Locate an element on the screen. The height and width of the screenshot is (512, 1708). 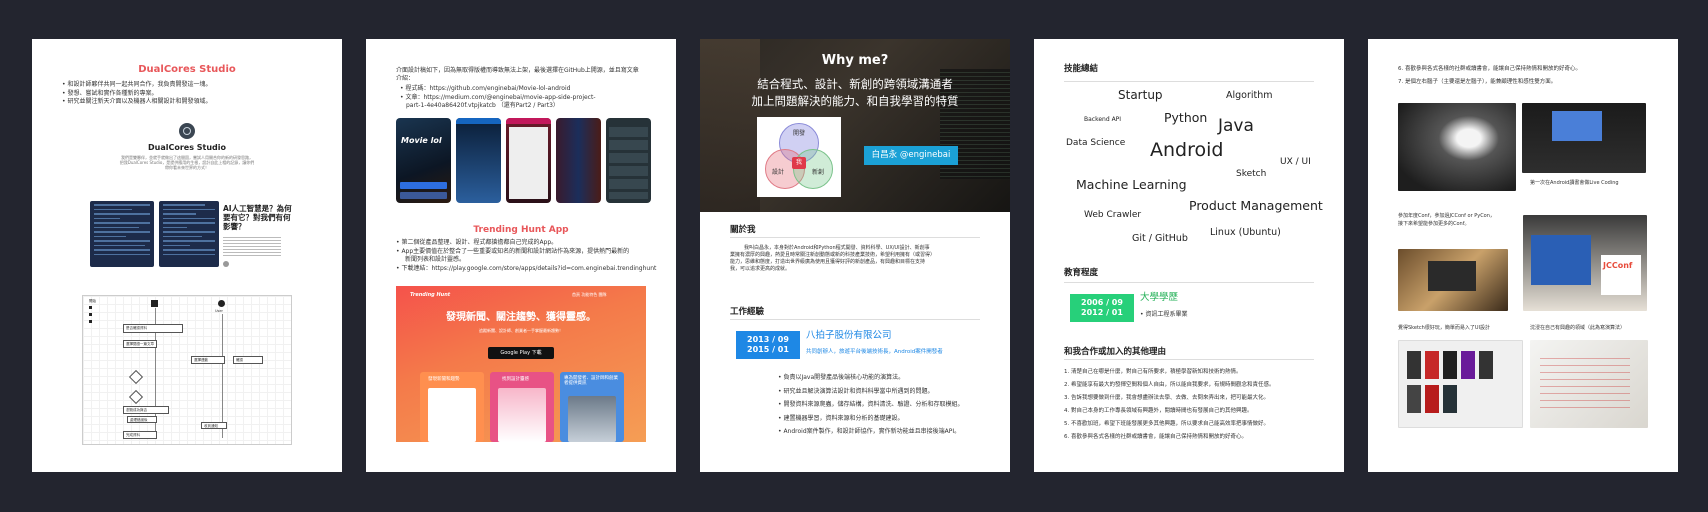
skill-word: Algorithm is located at coordinates (1249, 95).